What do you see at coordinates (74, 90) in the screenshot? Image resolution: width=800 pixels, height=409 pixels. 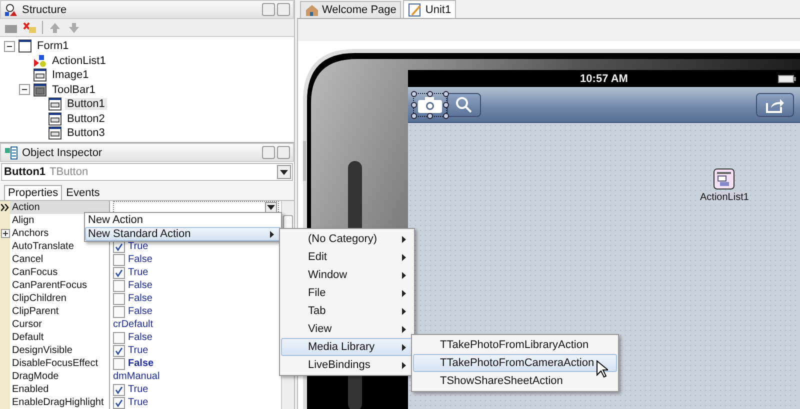 I see `tree-item: ToolBar1` at bounding box center [74, 90].